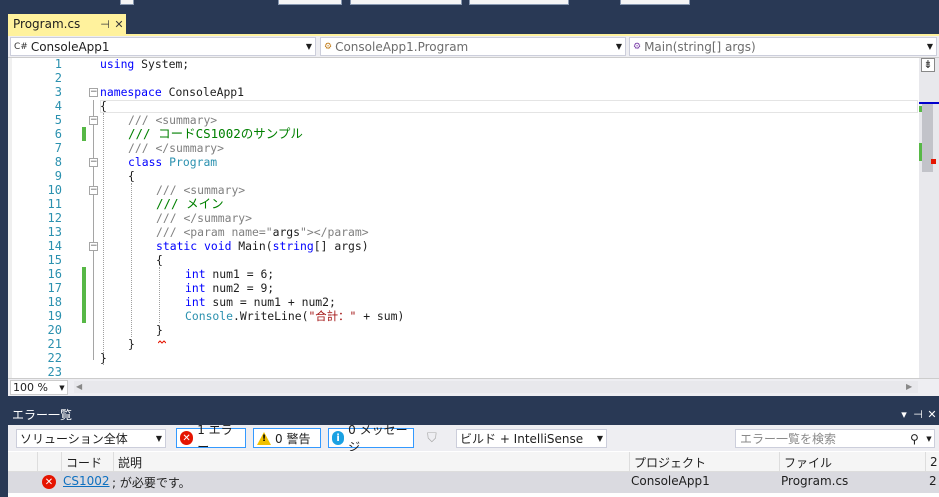  What do you see at coordinates (522, 439) in the screenshot?
I see `build-filter-label: ビルド + IntelliSense` at bounding box center [522, 439].